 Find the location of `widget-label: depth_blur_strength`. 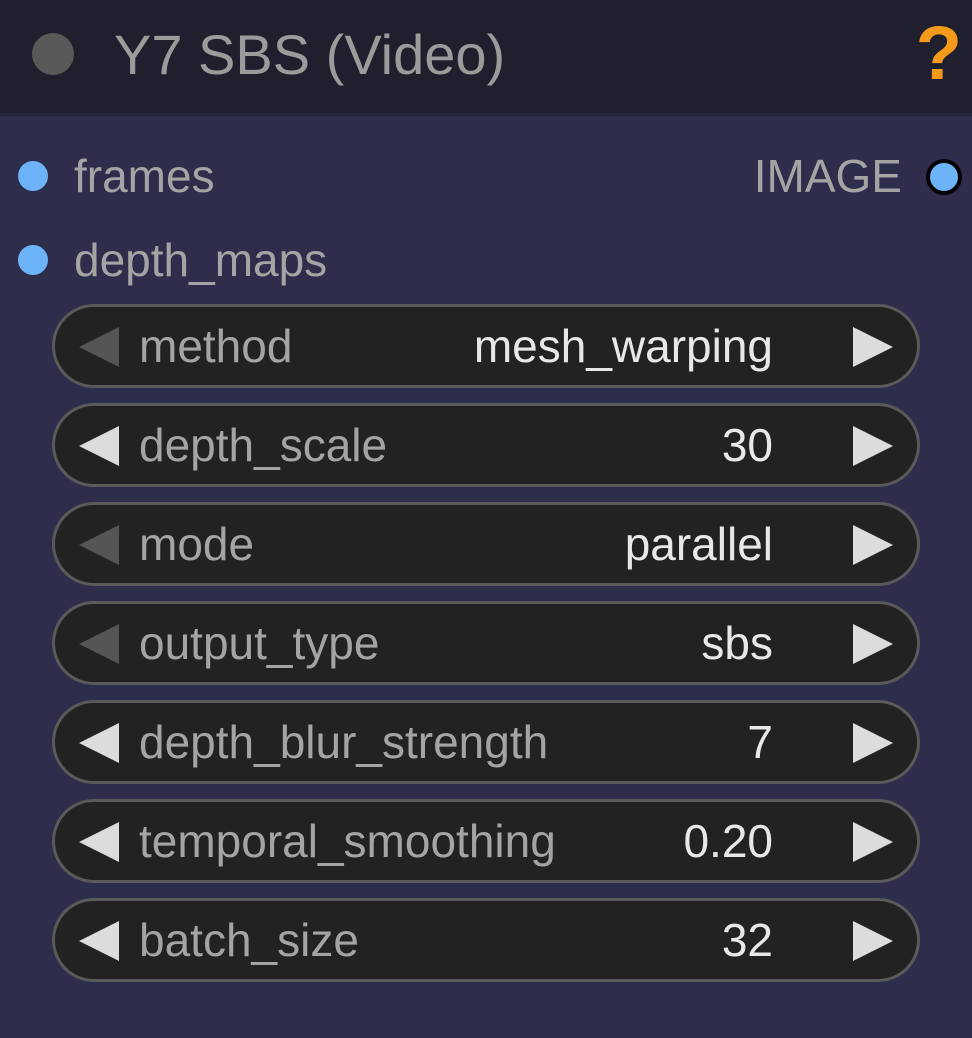

widget-label: depth_blur_strength is located at coordinates (344, 742).